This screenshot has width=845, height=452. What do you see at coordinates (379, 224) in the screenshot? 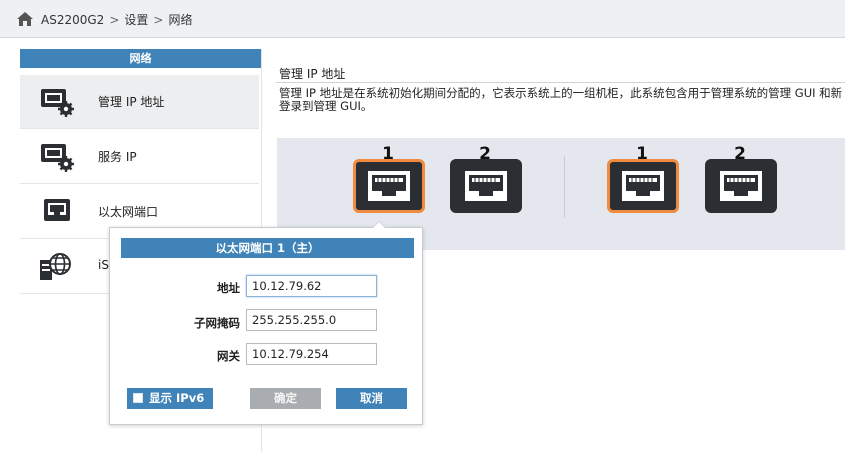
I see `popup-pointer` at bounding box center [379, 224].